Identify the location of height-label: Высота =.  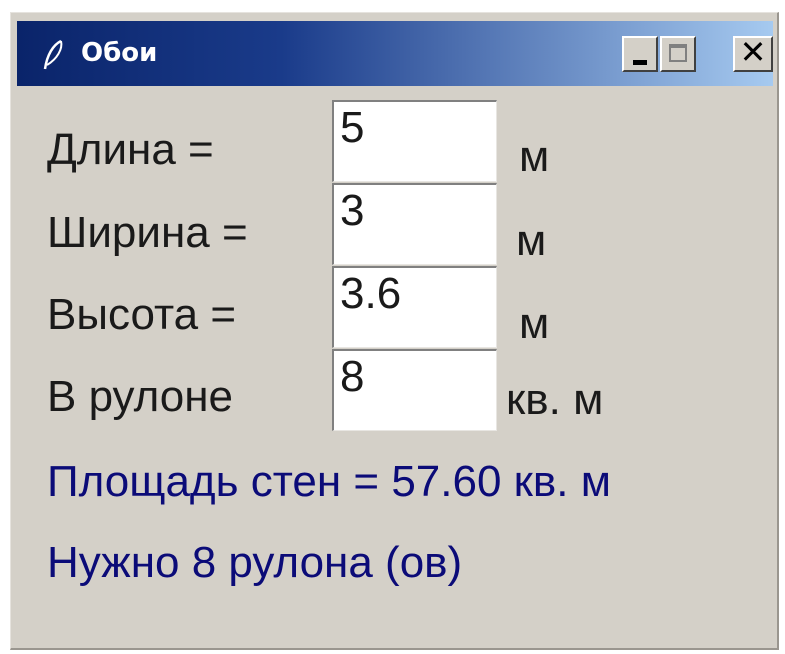
(142, 314).